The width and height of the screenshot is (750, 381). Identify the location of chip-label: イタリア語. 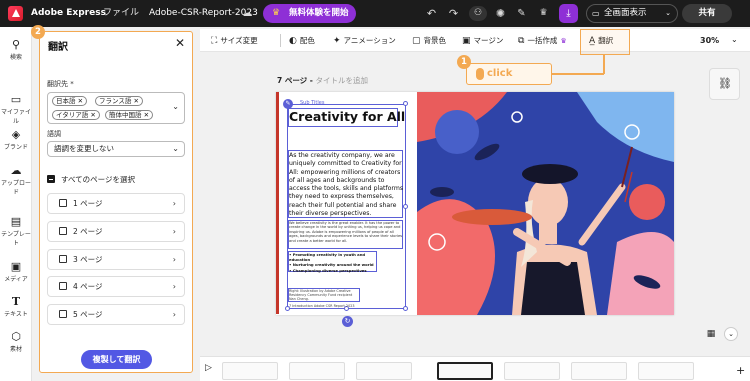
(72, 115).